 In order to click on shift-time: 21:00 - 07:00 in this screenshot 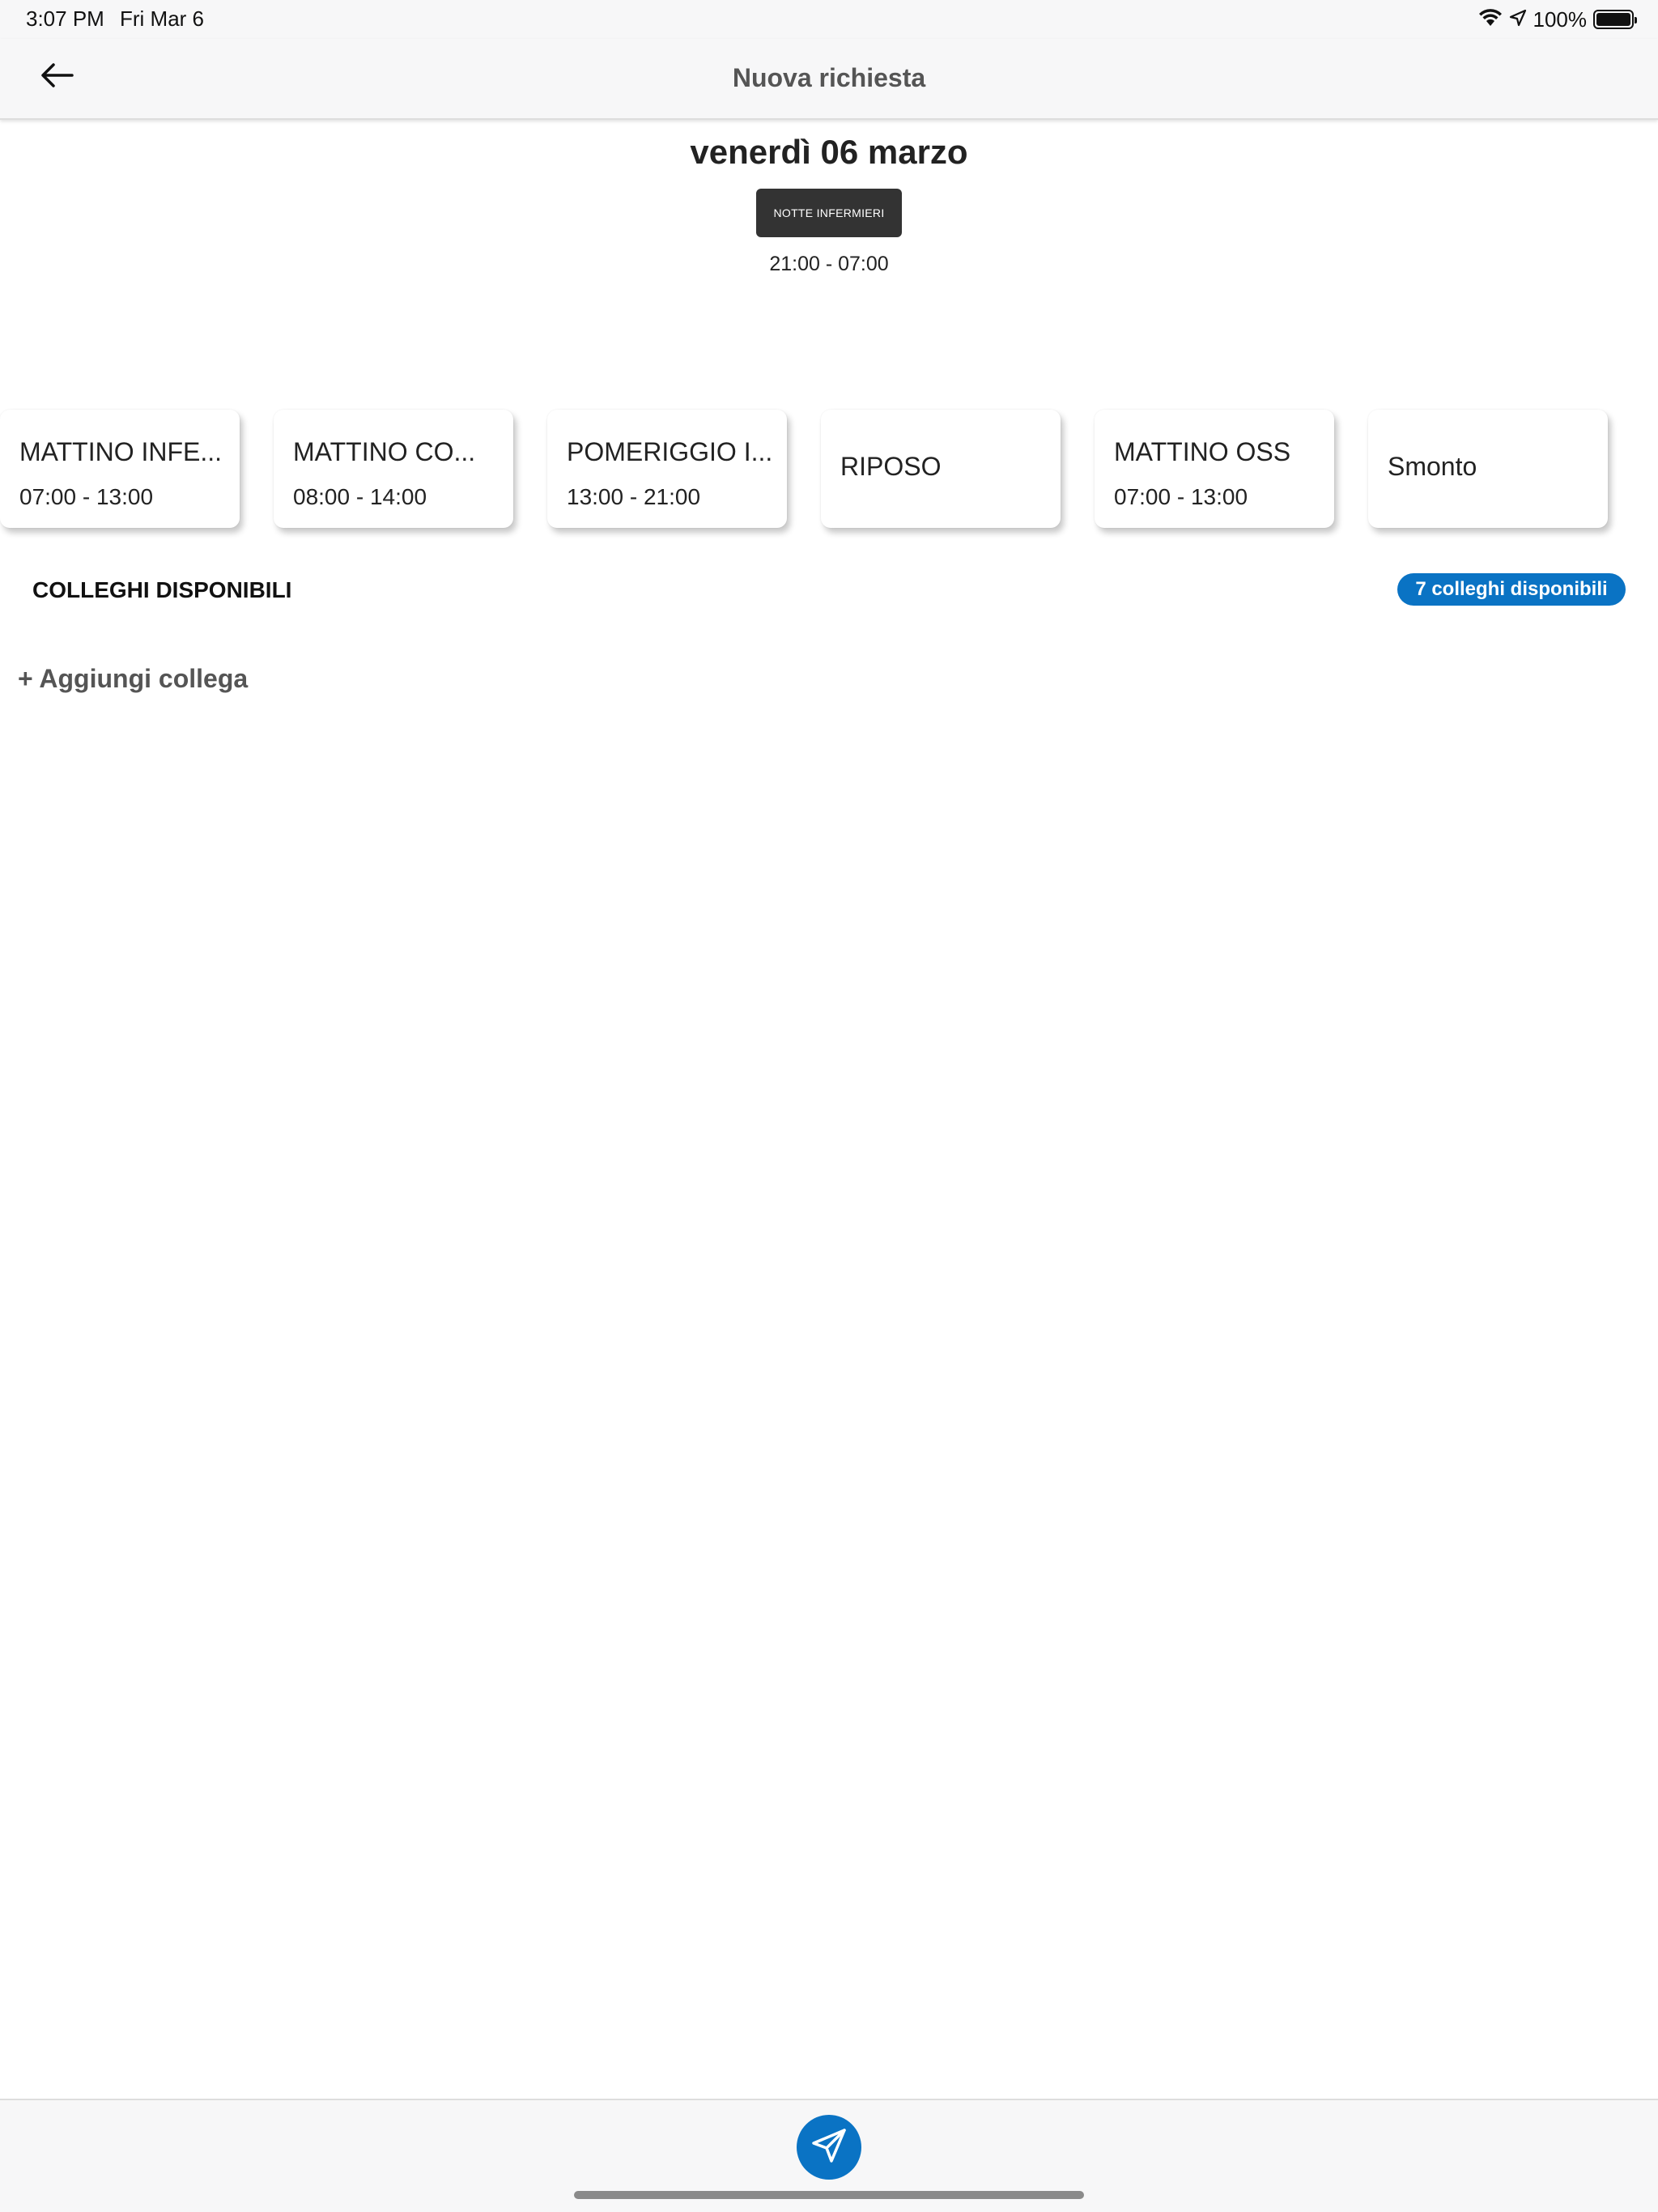, I will do `click(829, 264)`.